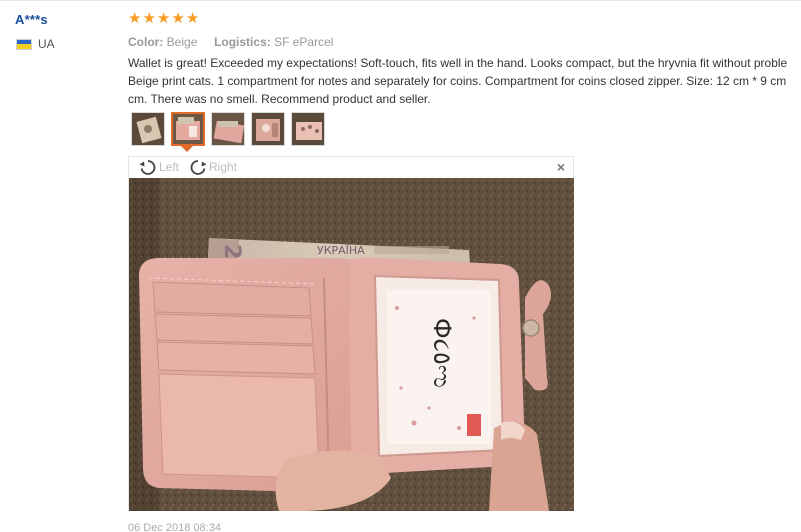 The width and height of the screenshot is (801, 532). I want to click on rotate-left-button: Left, so click(158, 167).